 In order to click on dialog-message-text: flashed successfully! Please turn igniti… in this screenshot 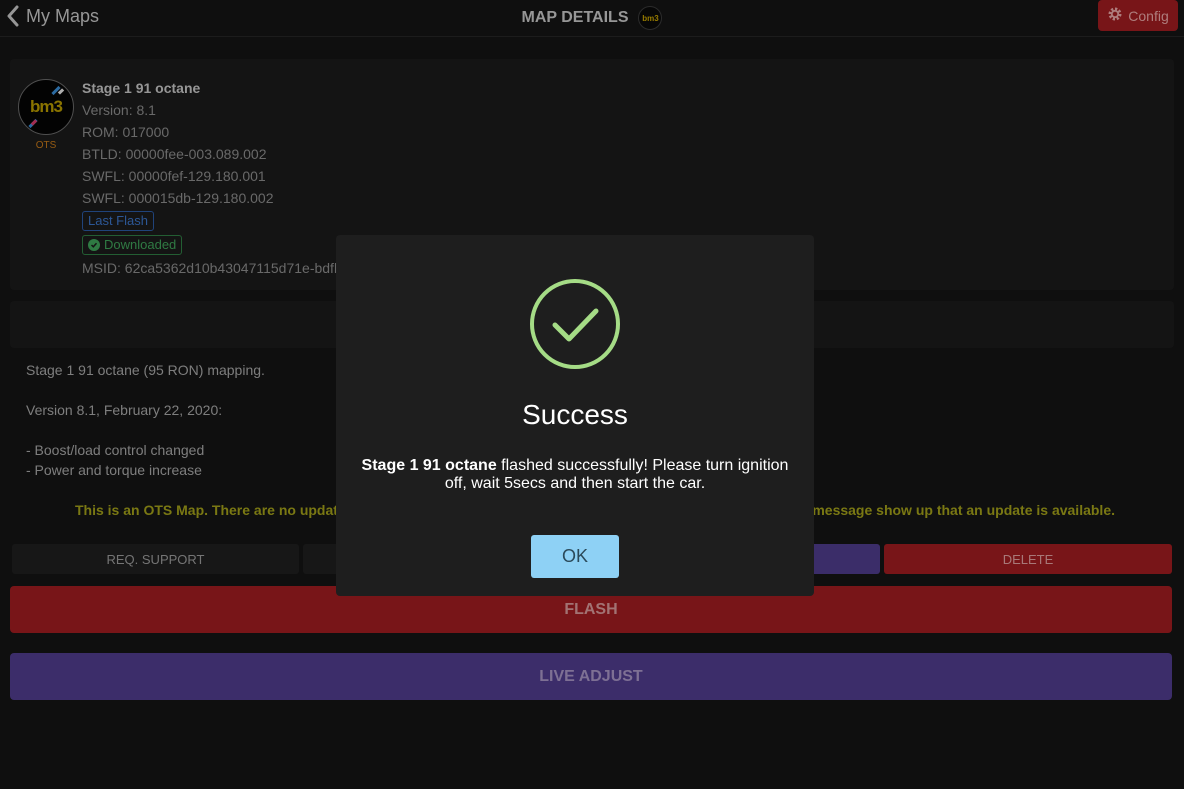, I will do `click(616, 474)`.